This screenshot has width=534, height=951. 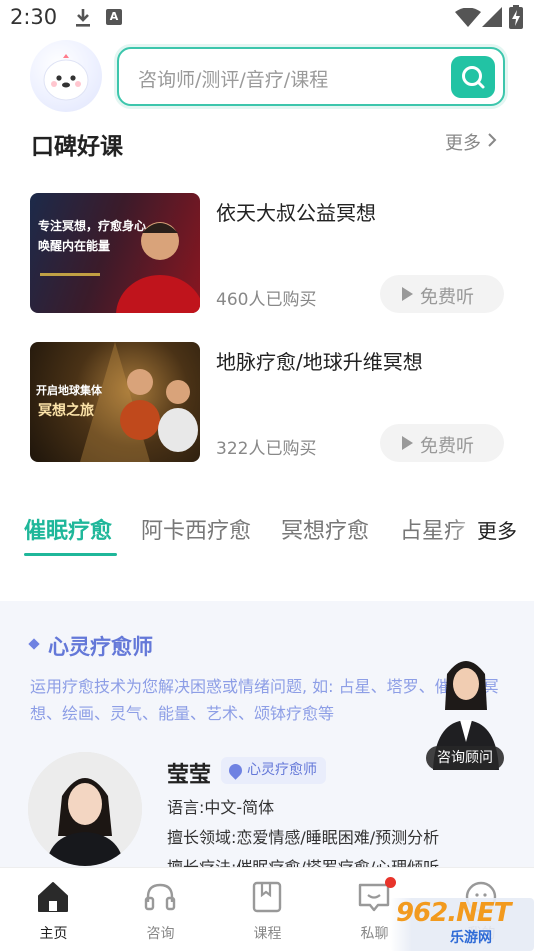 What do you see at coordinates (70, 554) in the screenshot?
I see `active-tab-indicator` at bounding box center [70, 554].